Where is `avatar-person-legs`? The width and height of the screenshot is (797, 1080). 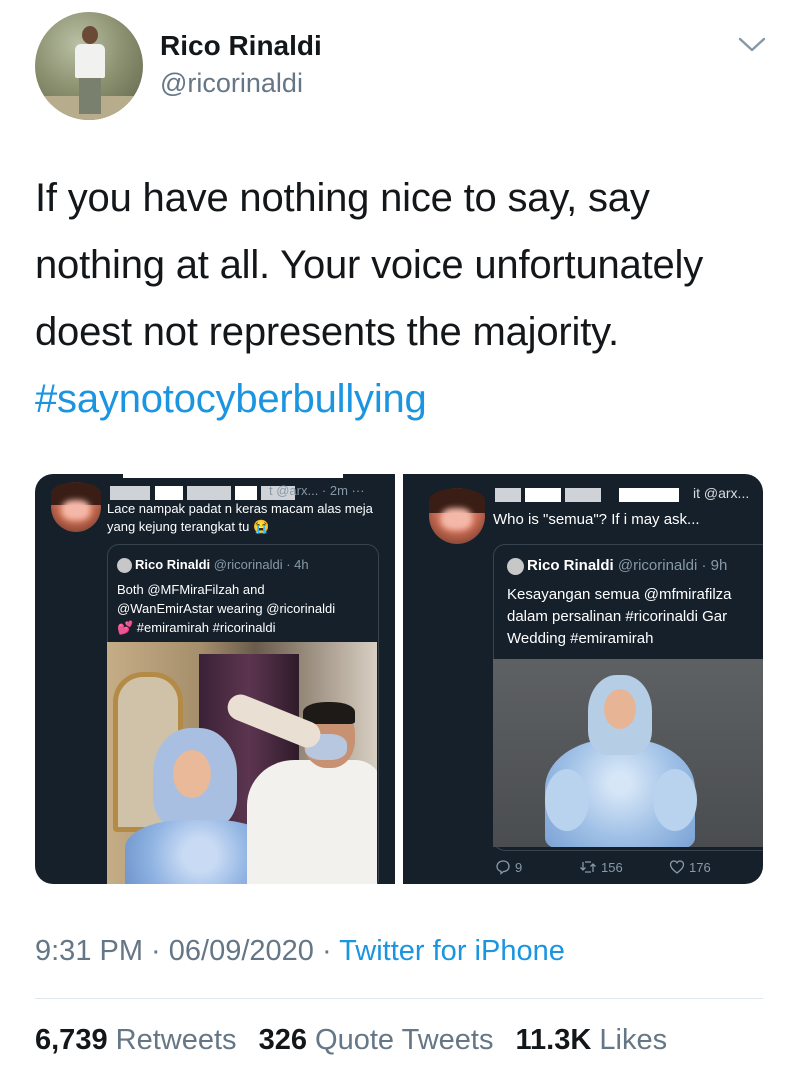 avatar-person-legs is located at coordinates (90, 96).